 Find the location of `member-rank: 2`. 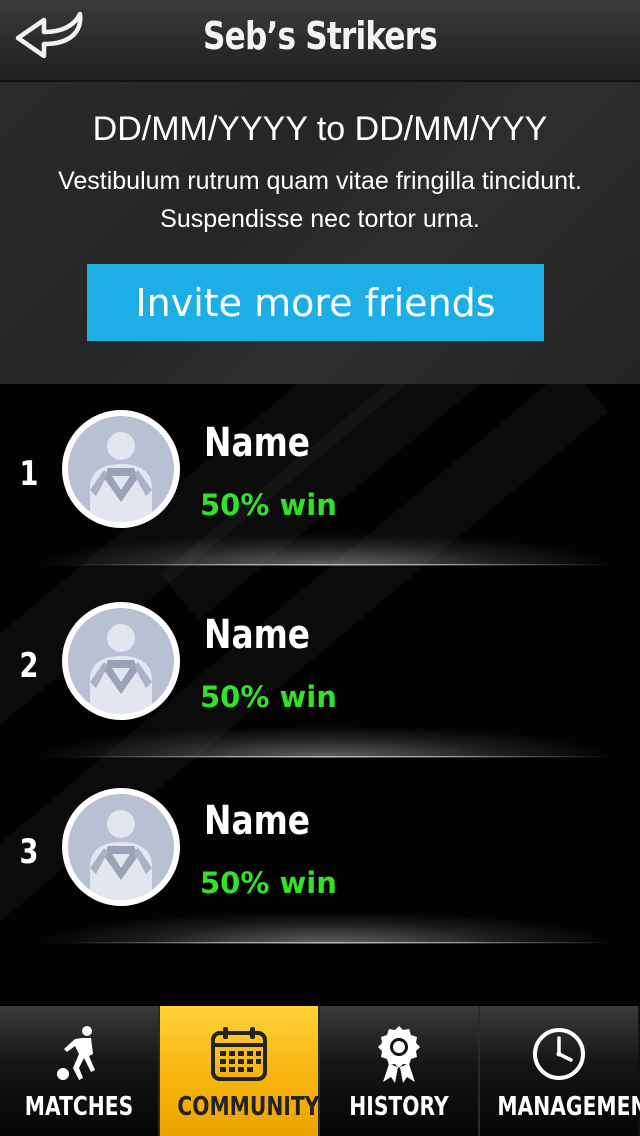

member-rank: 2 is located at coordinates (29, 666).